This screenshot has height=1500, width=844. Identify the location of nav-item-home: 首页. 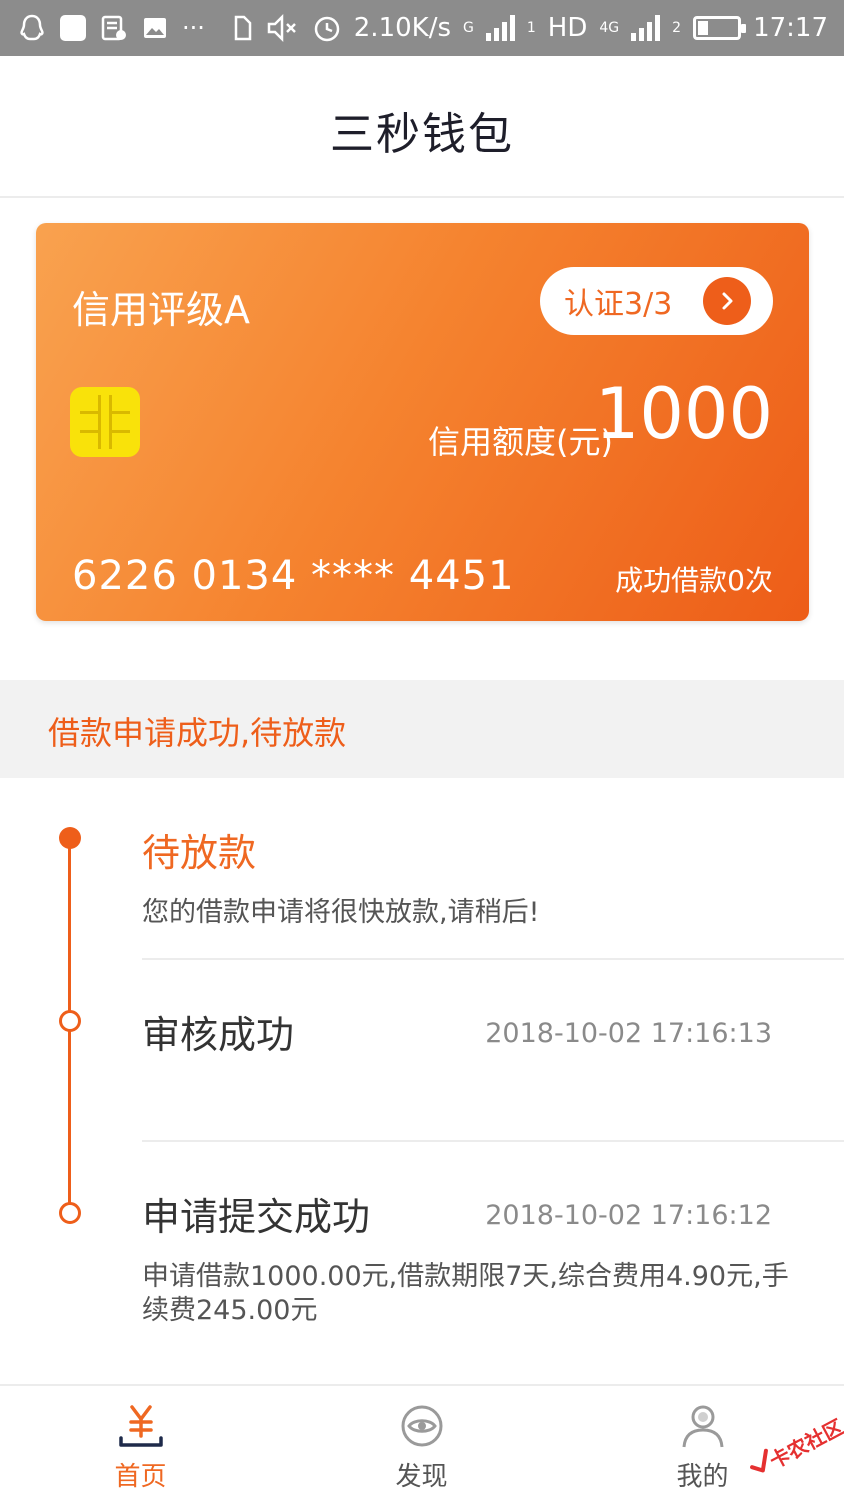
(140, 1443).